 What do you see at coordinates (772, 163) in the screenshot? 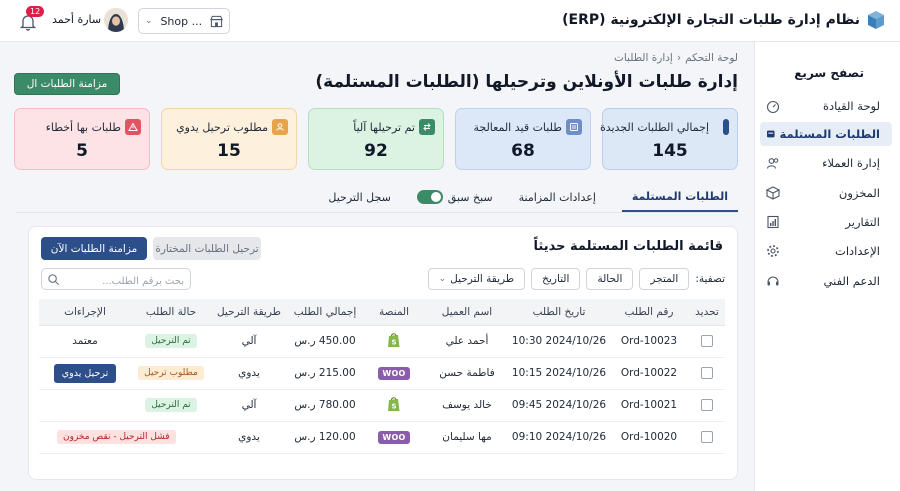
I see `users-icon` at bounding box center [772, 163].